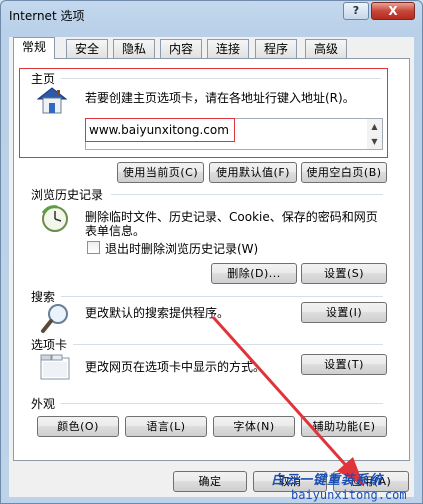 This screenshot has width=423, height=504. What do you see at coordinates (222, 296) in the screenshot?
I see `search-group-divider` at bounding box center [222, 296].